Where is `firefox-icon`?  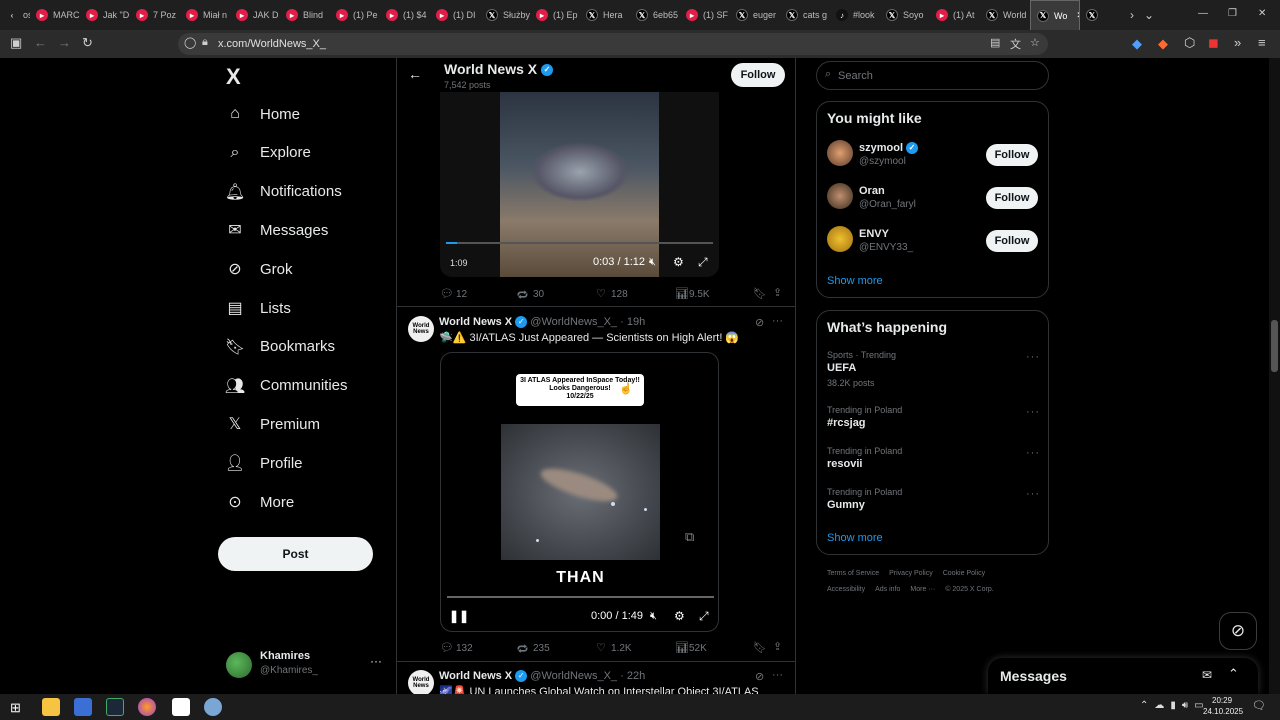 firefox-icon is located at coordinates (147, 707).